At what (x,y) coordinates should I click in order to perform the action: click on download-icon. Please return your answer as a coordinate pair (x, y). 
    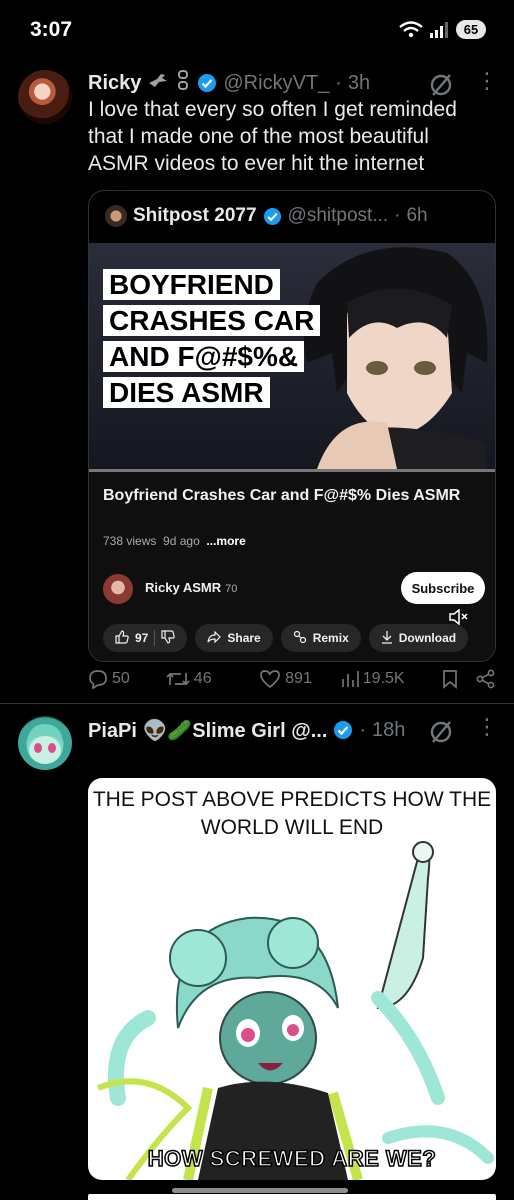
    Looking at the image, I should click on (387, 638).